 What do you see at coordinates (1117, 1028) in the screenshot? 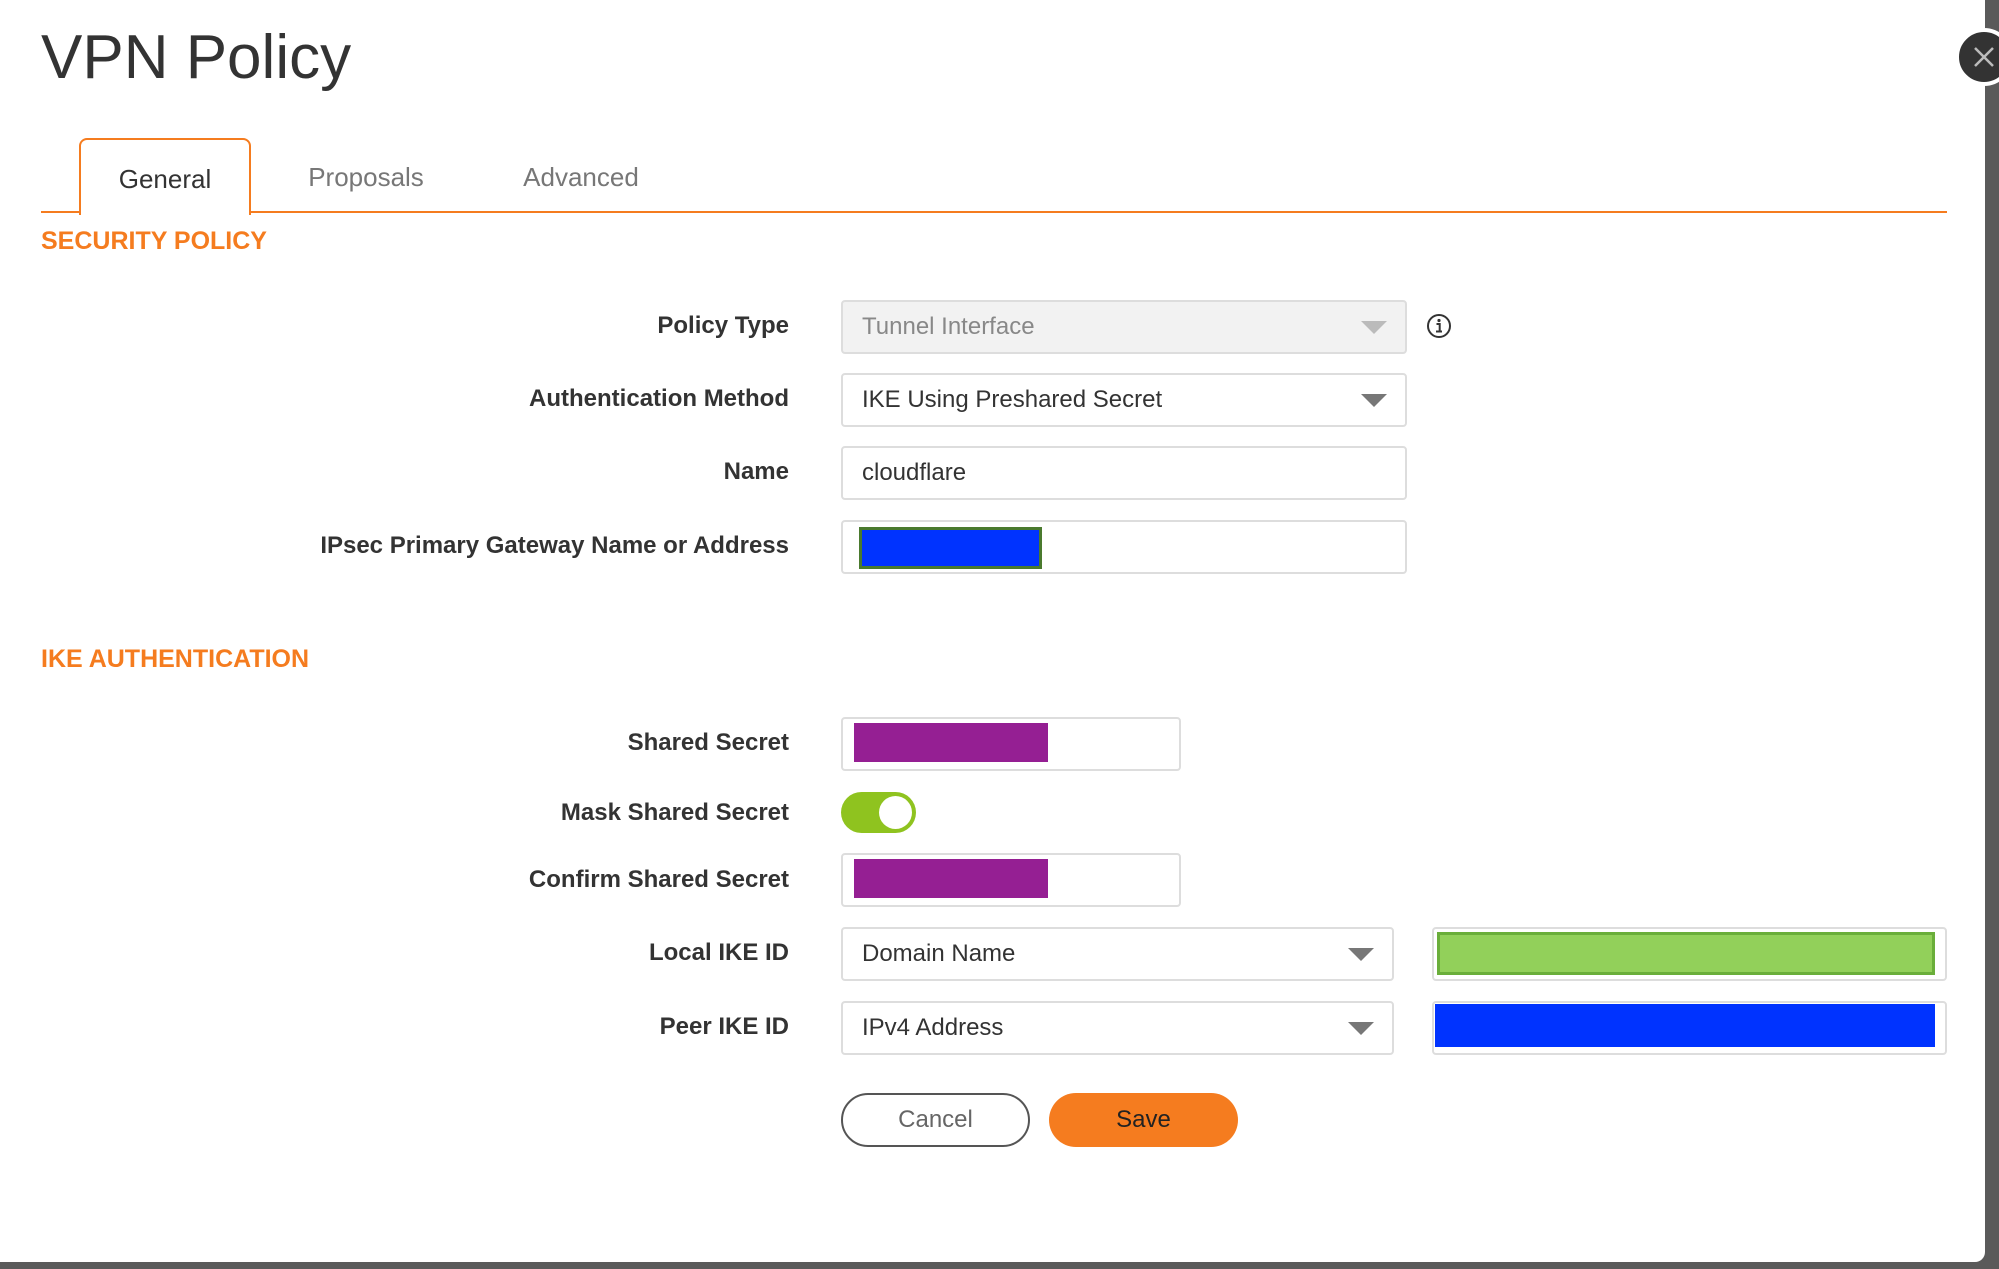
I see `peer-ike-id-select: IPv4 Address` at bounding box center [1117, 1028].